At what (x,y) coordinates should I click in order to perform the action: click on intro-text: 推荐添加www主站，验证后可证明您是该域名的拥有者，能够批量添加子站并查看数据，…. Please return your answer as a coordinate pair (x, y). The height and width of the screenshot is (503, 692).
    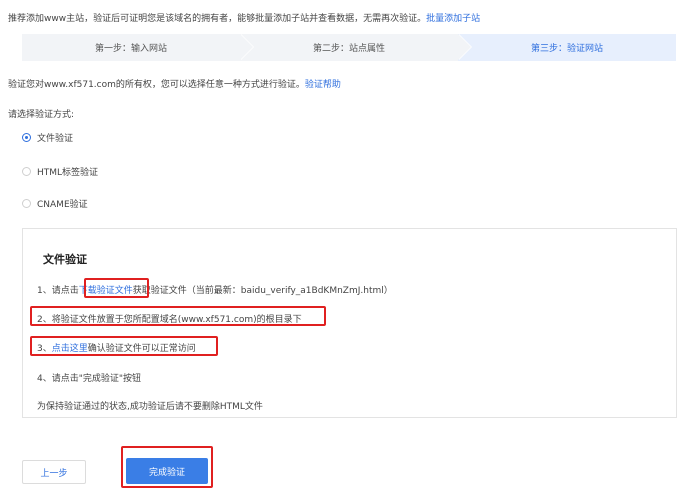
    Looking at the image, I should click on (244, 17).